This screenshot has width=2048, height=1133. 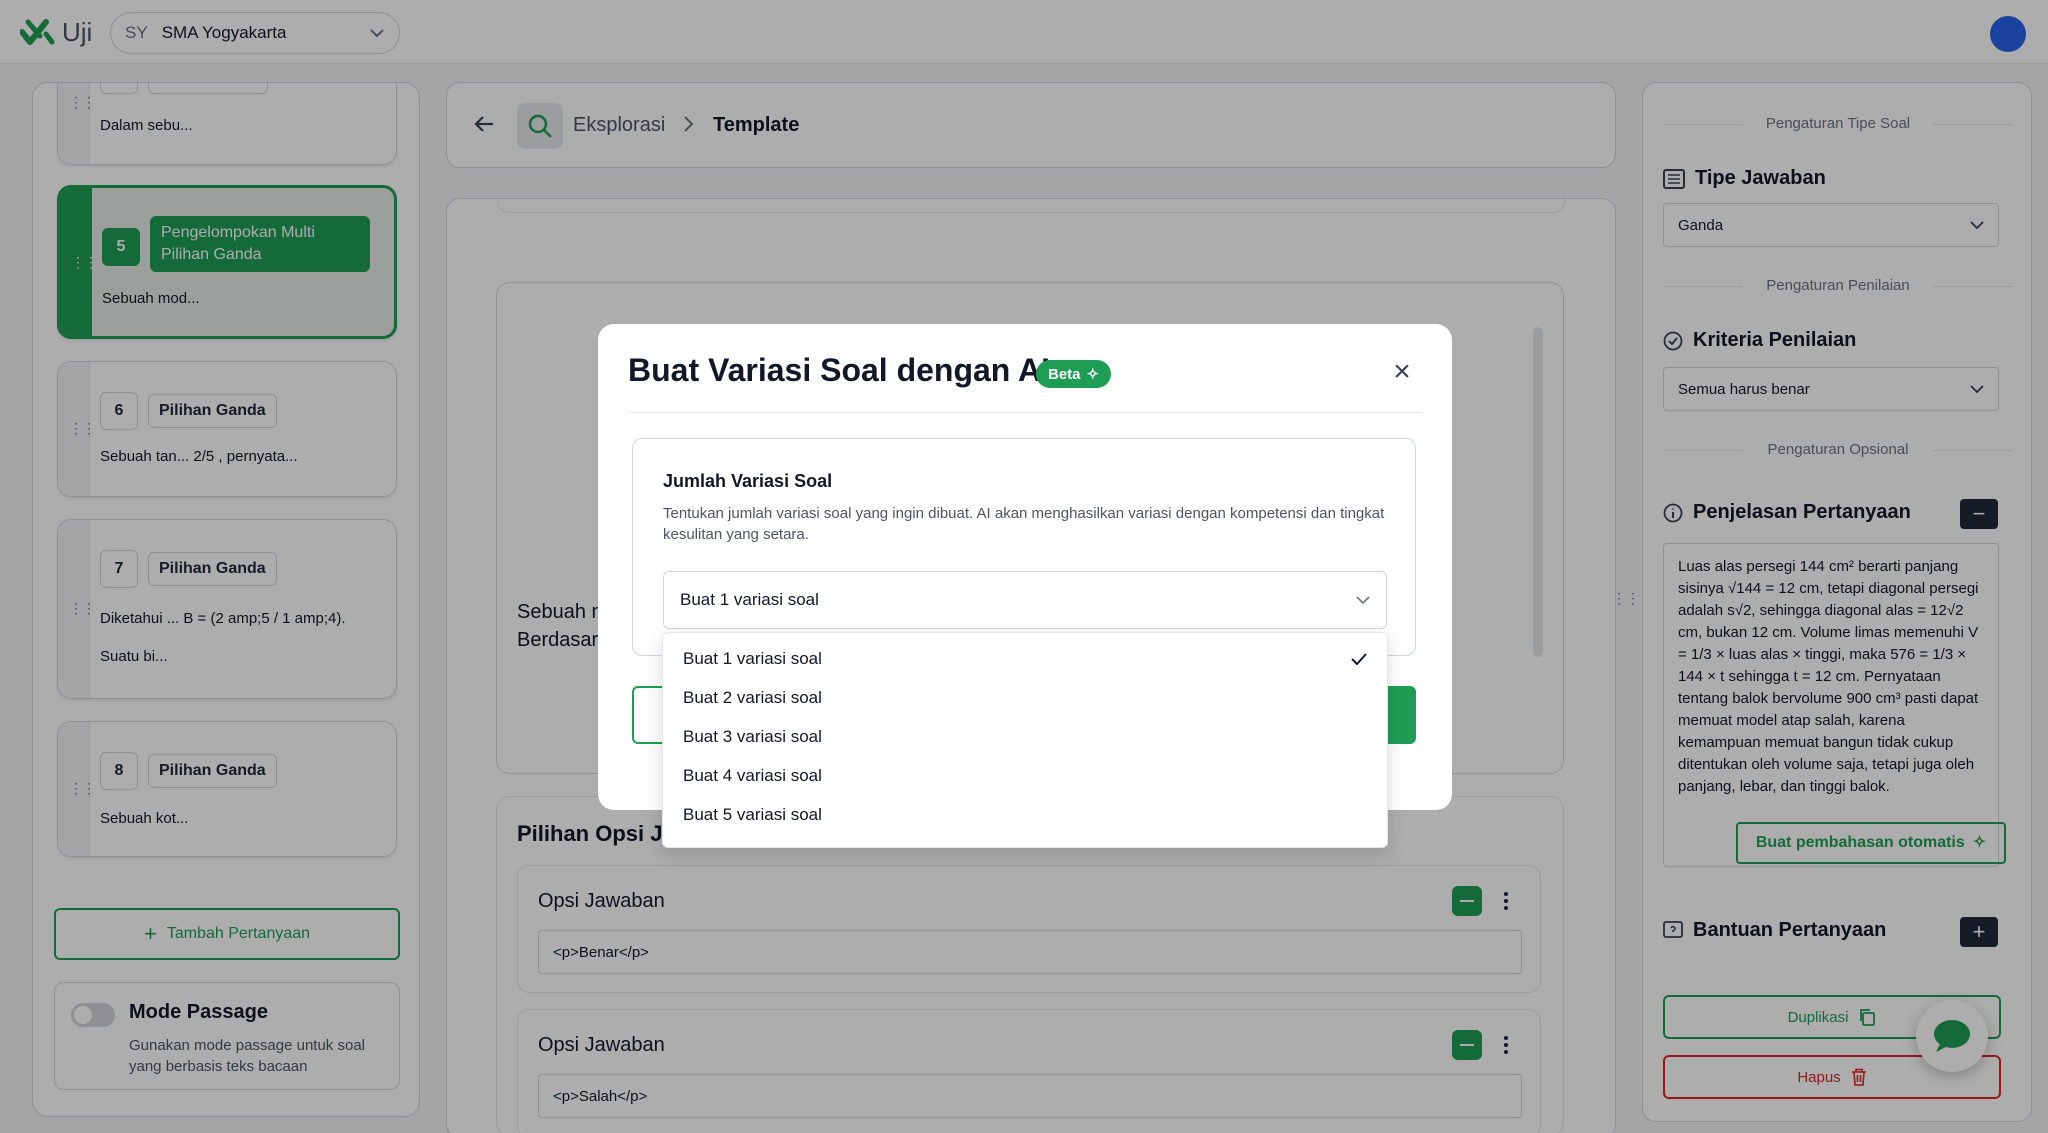 I want to click on close-icon: ×, so click(x=1402, y=372).